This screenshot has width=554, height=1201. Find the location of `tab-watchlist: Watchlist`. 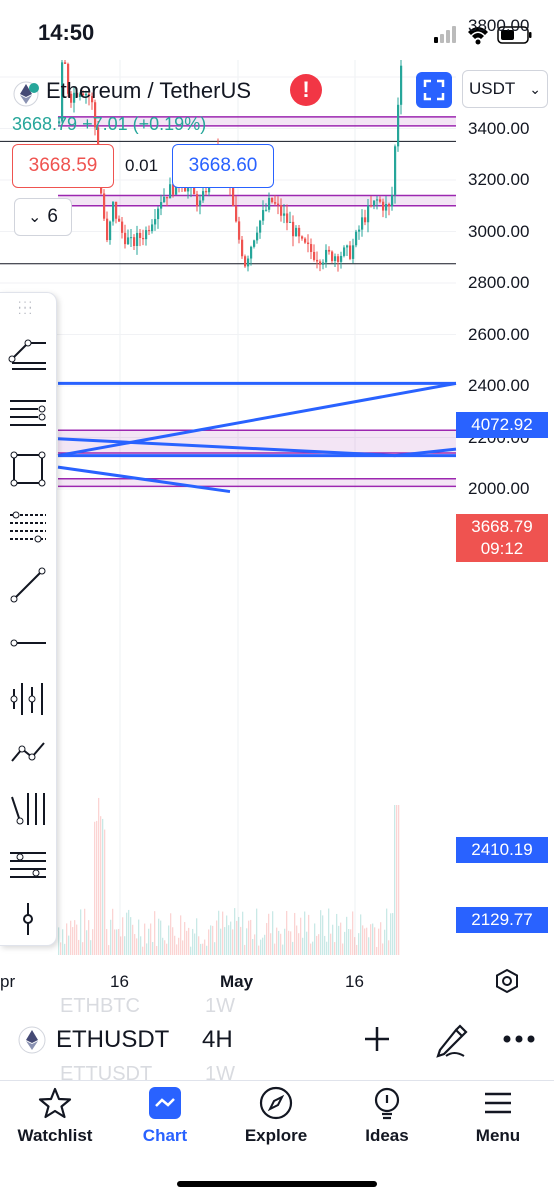

tab-watchlist: Watchlist is located at coordinates (55, 1116).